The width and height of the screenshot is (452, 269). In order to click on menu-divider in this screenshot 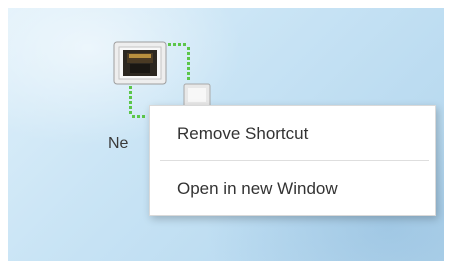, I will do `click(294, 160)`.